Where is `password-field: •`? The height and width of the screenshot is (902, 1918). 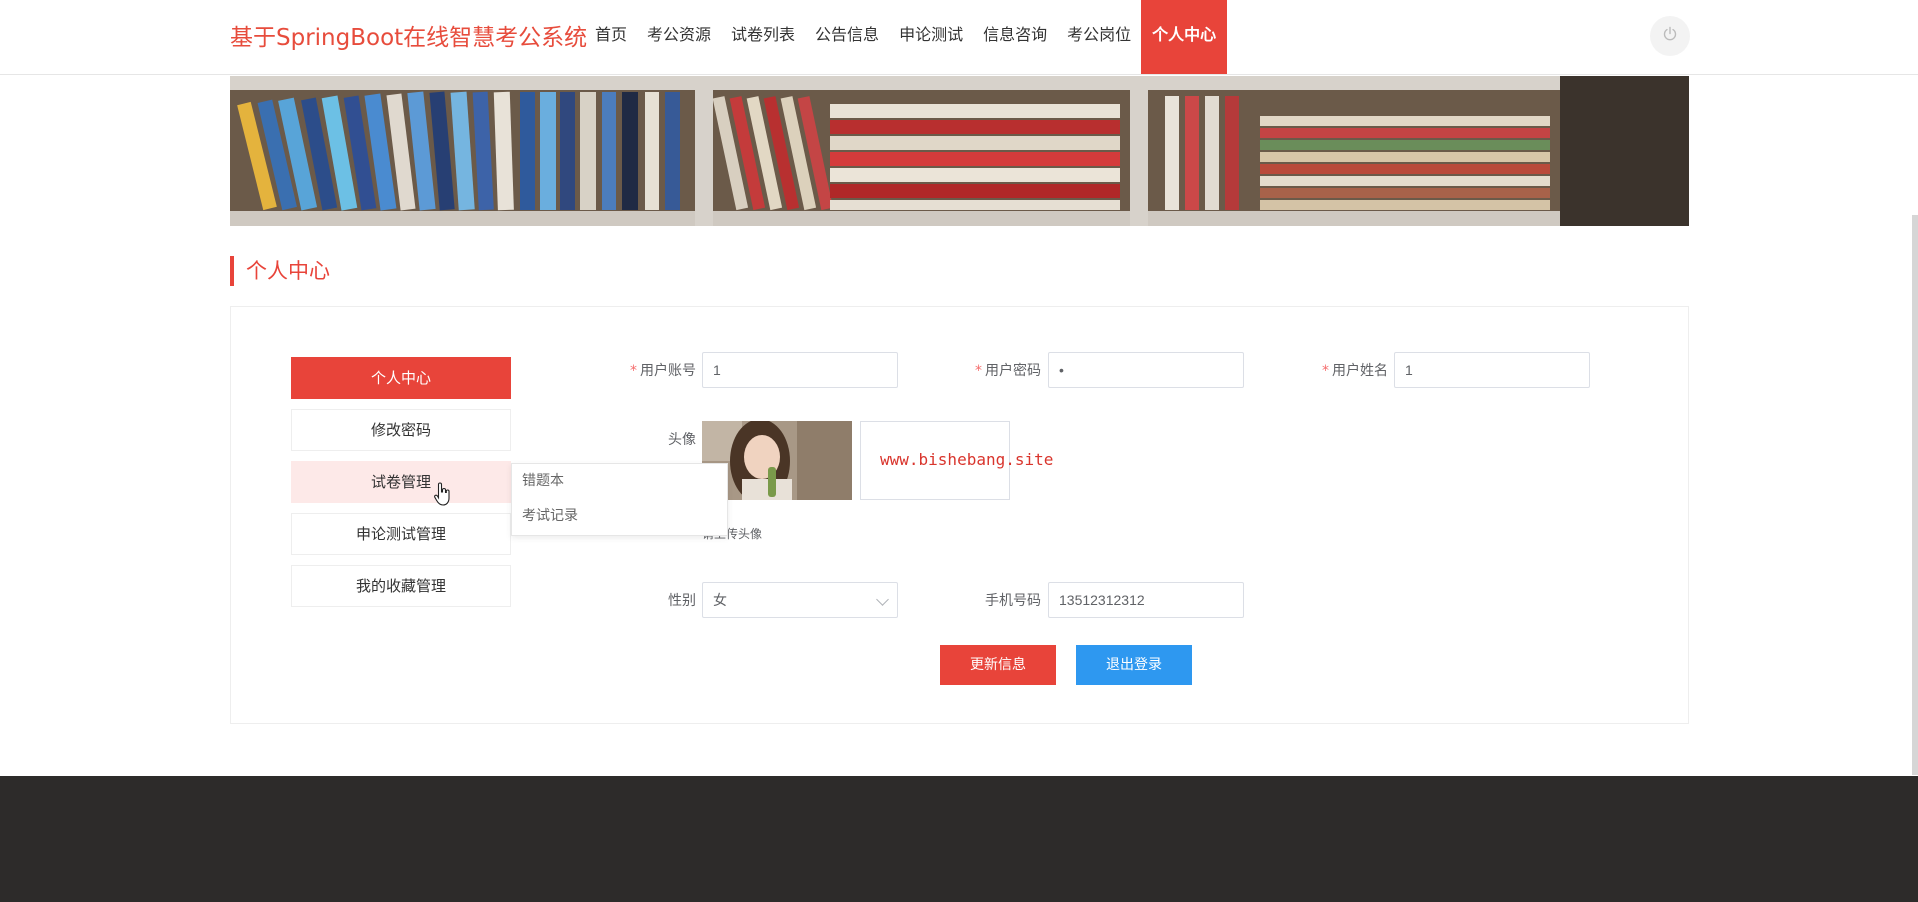 password-field: • is located at coordinates (1146, 370).